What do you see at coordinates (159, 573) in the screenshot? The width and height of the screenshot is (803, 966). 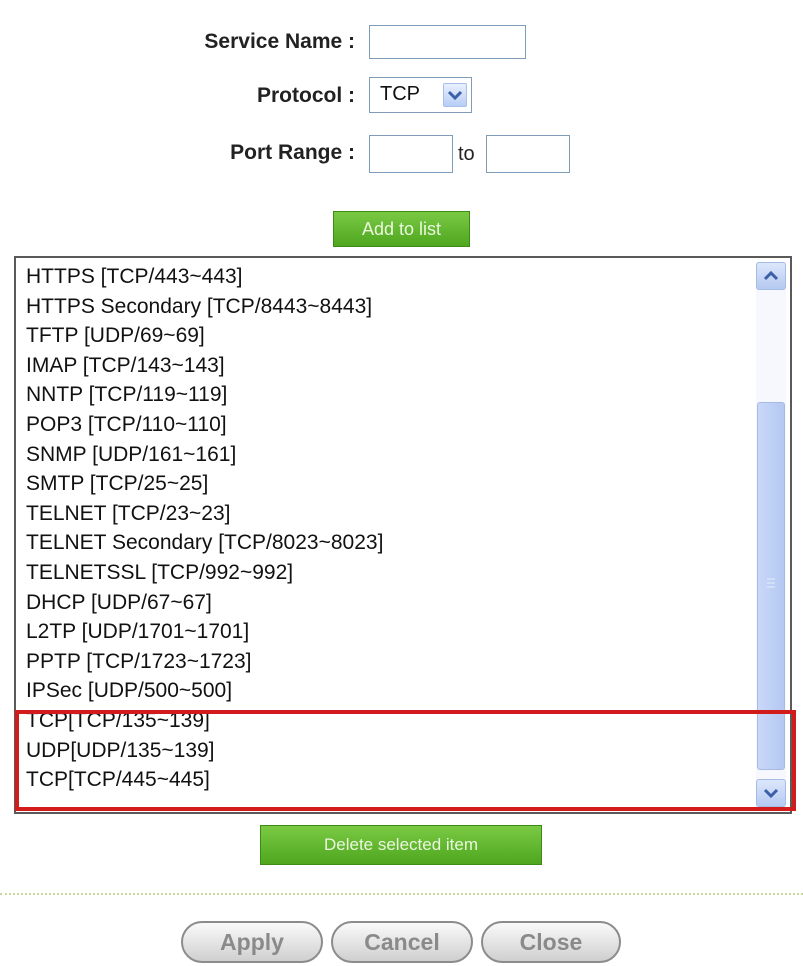 I see `list-item: TELNETSSL [TCP/992~992]` at bounding box center [159, 573].